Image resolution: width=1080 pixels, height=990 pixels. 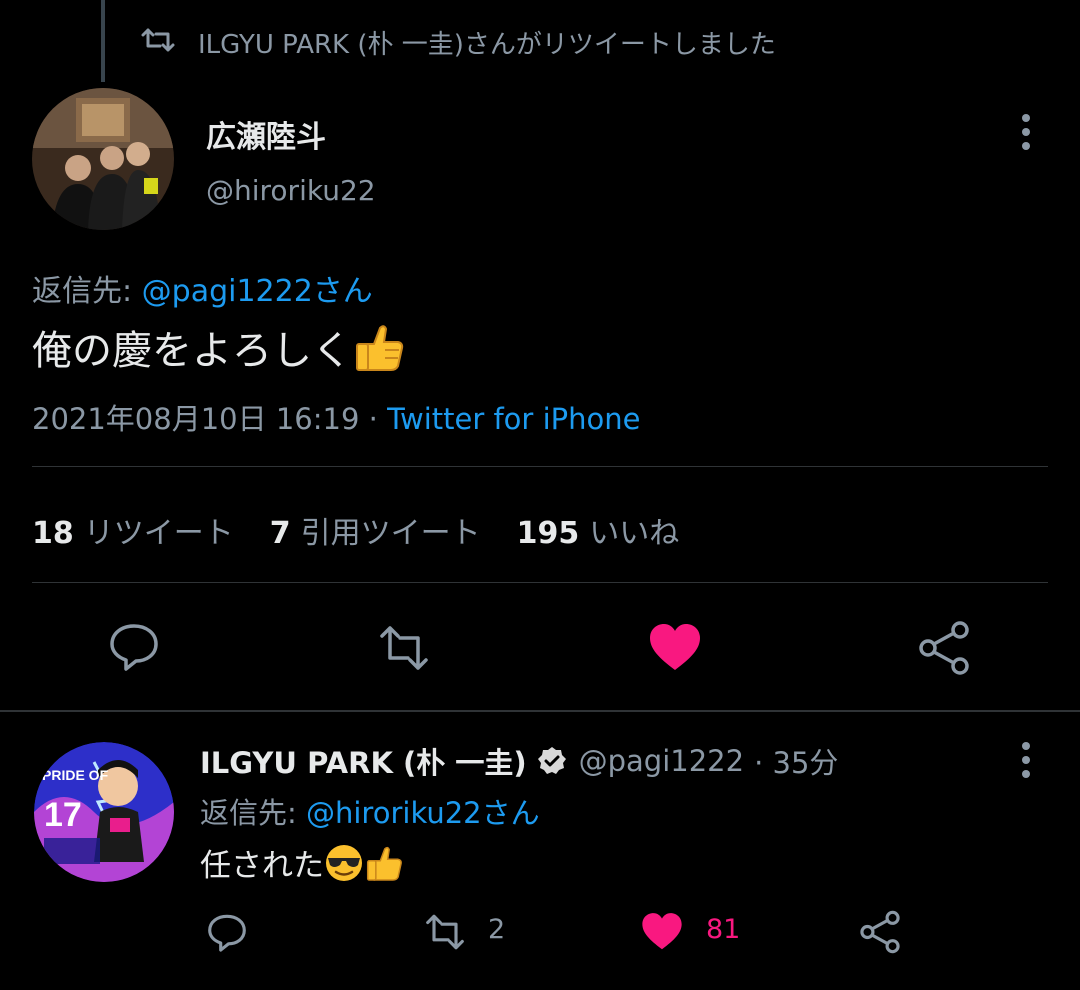 I want to click on avatar: PRIDE OF 17, so click(x=104, y=812).